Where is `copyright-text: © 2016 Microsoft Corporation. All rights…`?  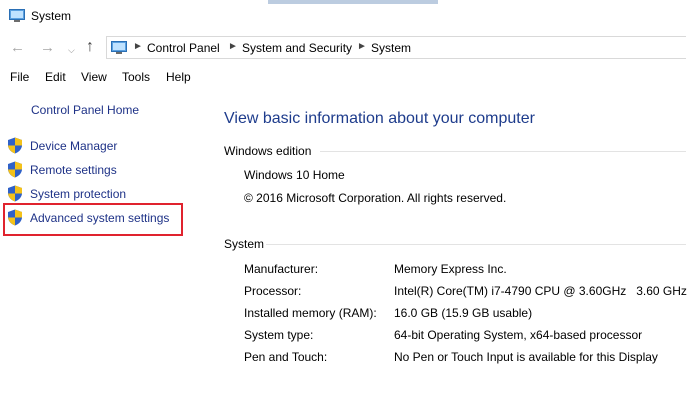
copyright-text: © 2016 Microsoft Corporation. All rights… is located at coordinates (375, 198).